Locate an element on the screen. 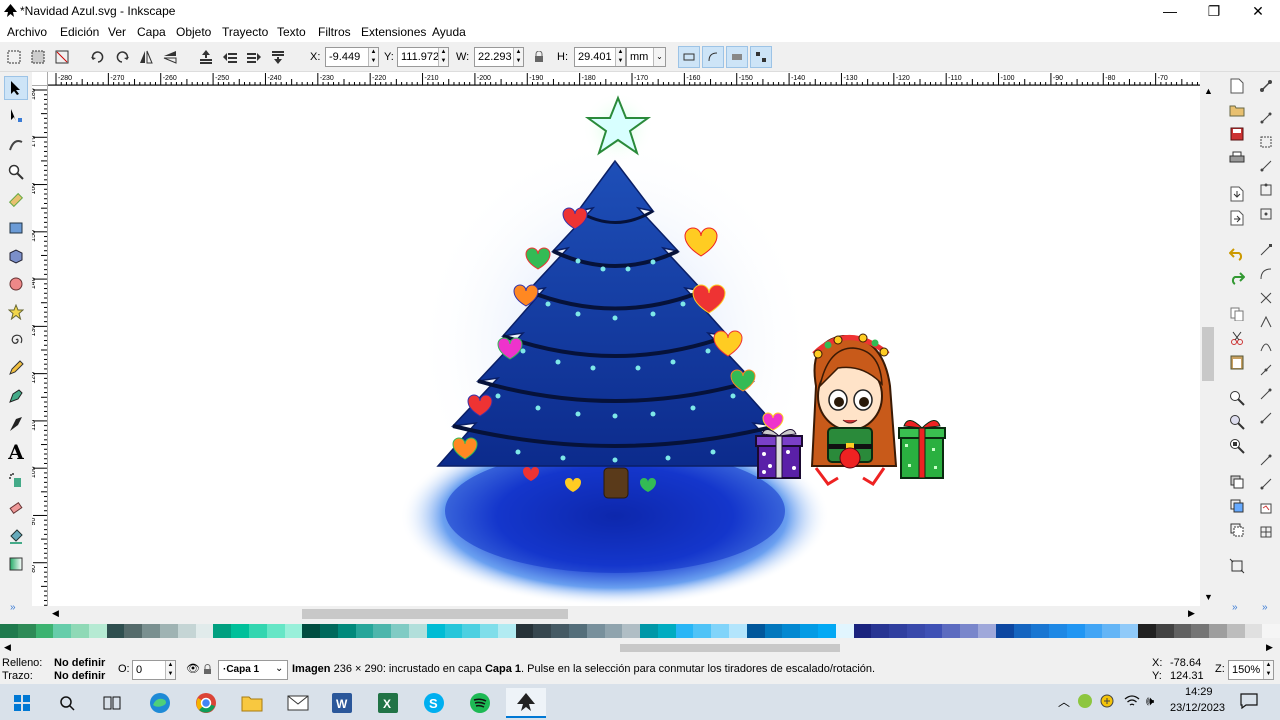 The height and width of the screenshot is (720, 1280). clock-time: 14:29 is located at coordinates (1199, 692).